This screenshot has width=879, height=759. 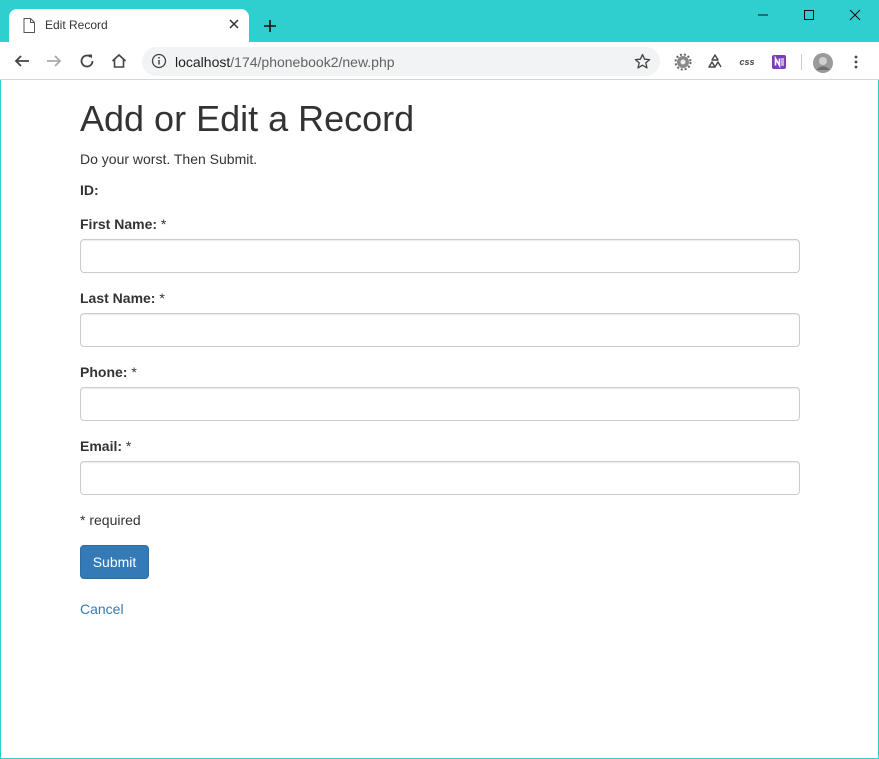 I want to click on id-label: ID:, so click(x=89, y=190).